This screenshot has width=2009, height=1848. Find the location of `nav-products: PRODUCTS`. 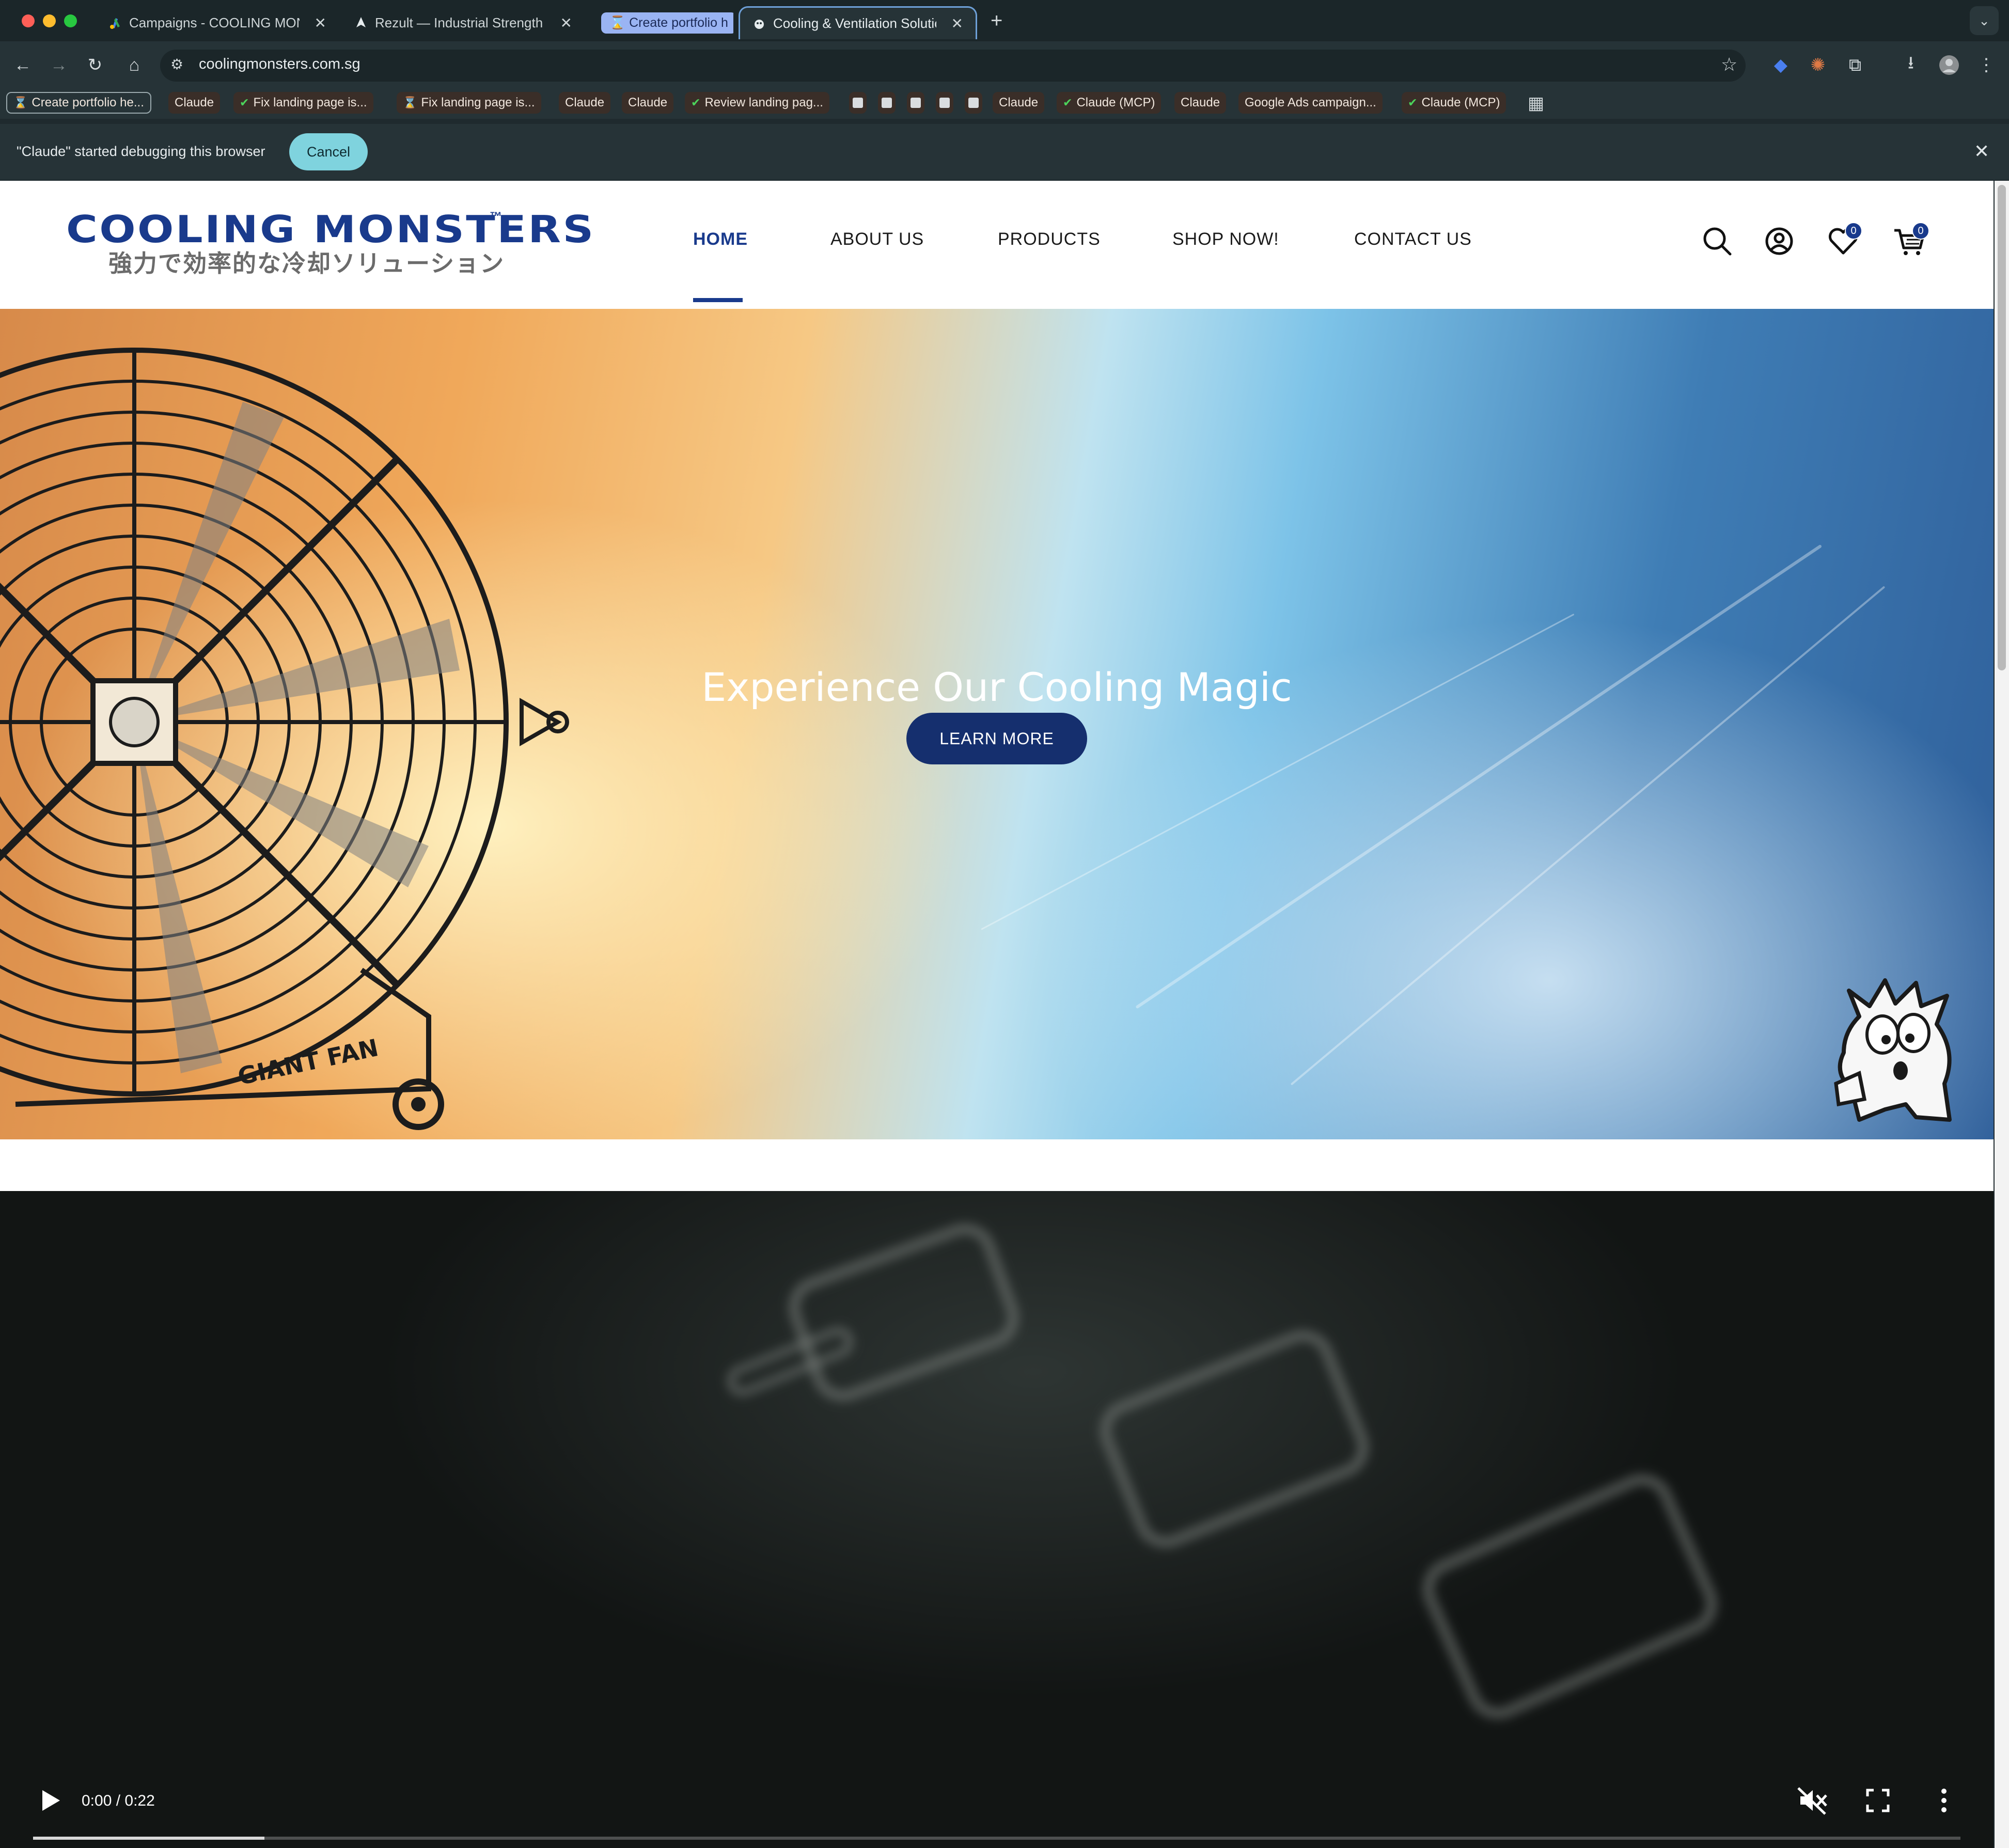

nav-products: PRODUCTS is located at coordinates (1049, 239).